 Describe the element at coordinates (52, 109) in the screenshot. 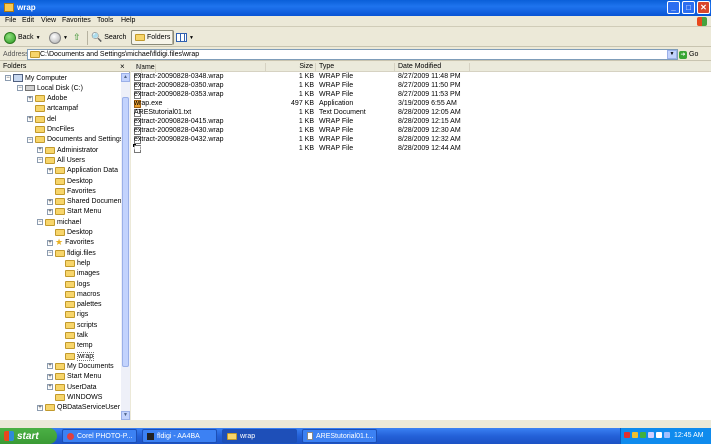

I see `tree-item: artcampaf` at that location.